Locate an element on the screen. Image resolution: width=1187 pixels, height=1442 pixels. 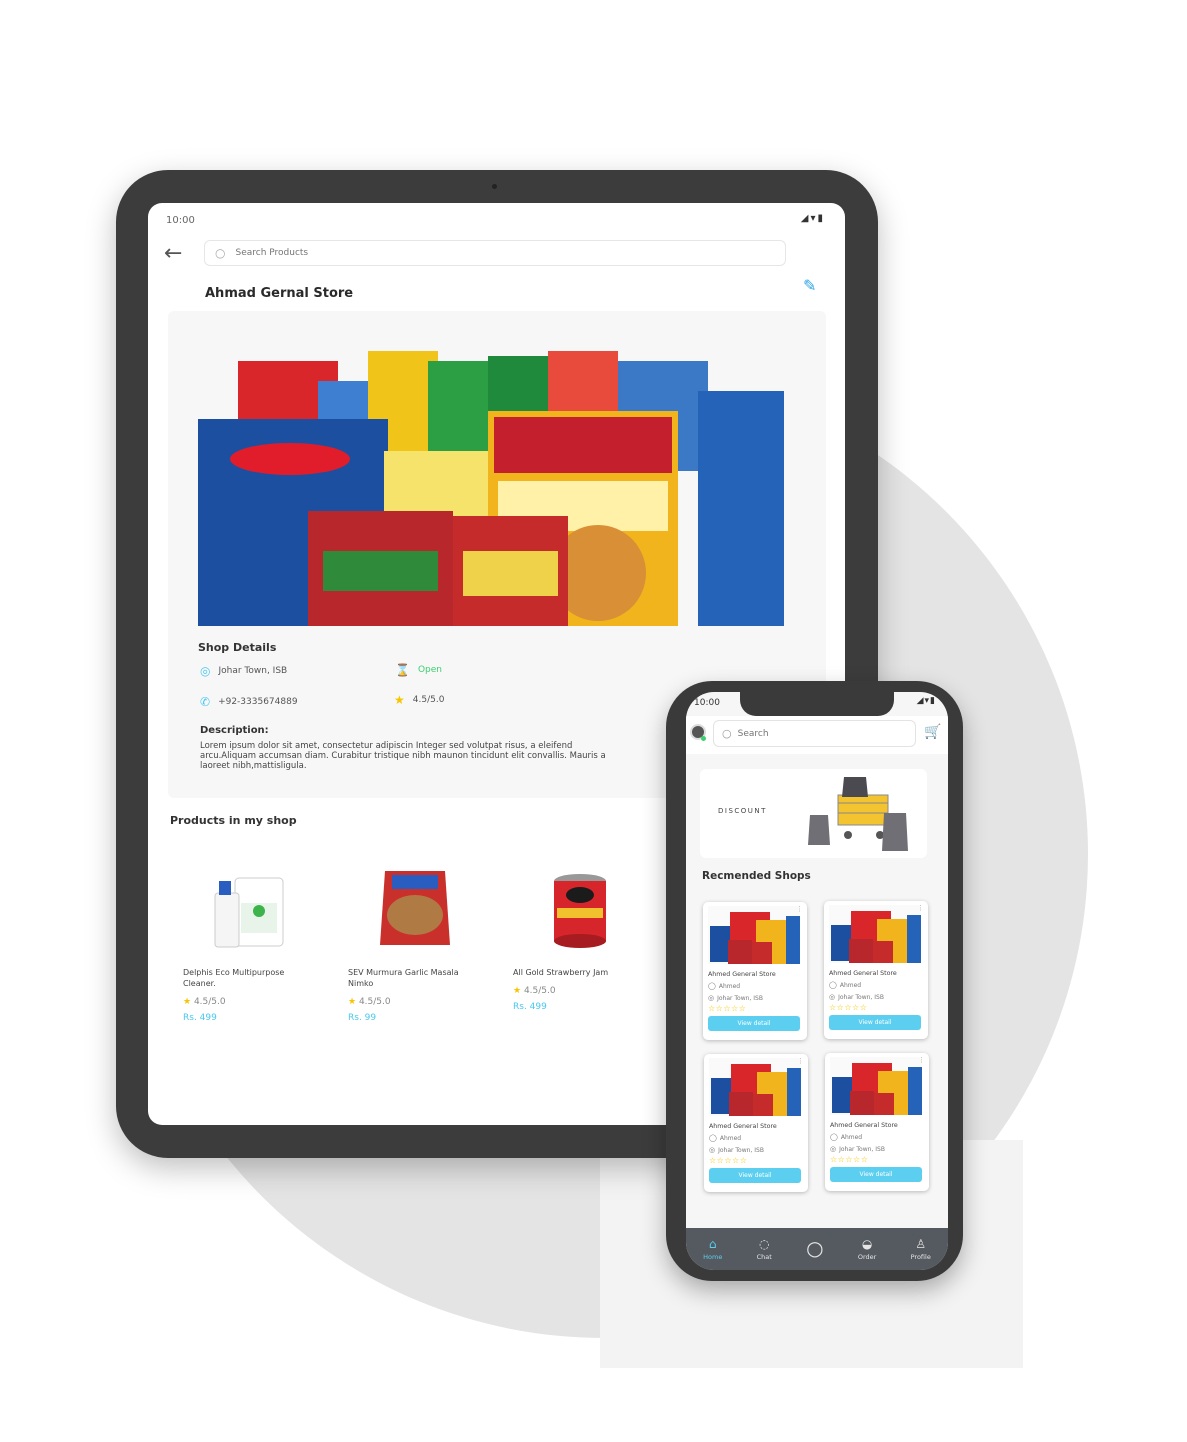
description-title: Description: is located at coordinates (234, 730).